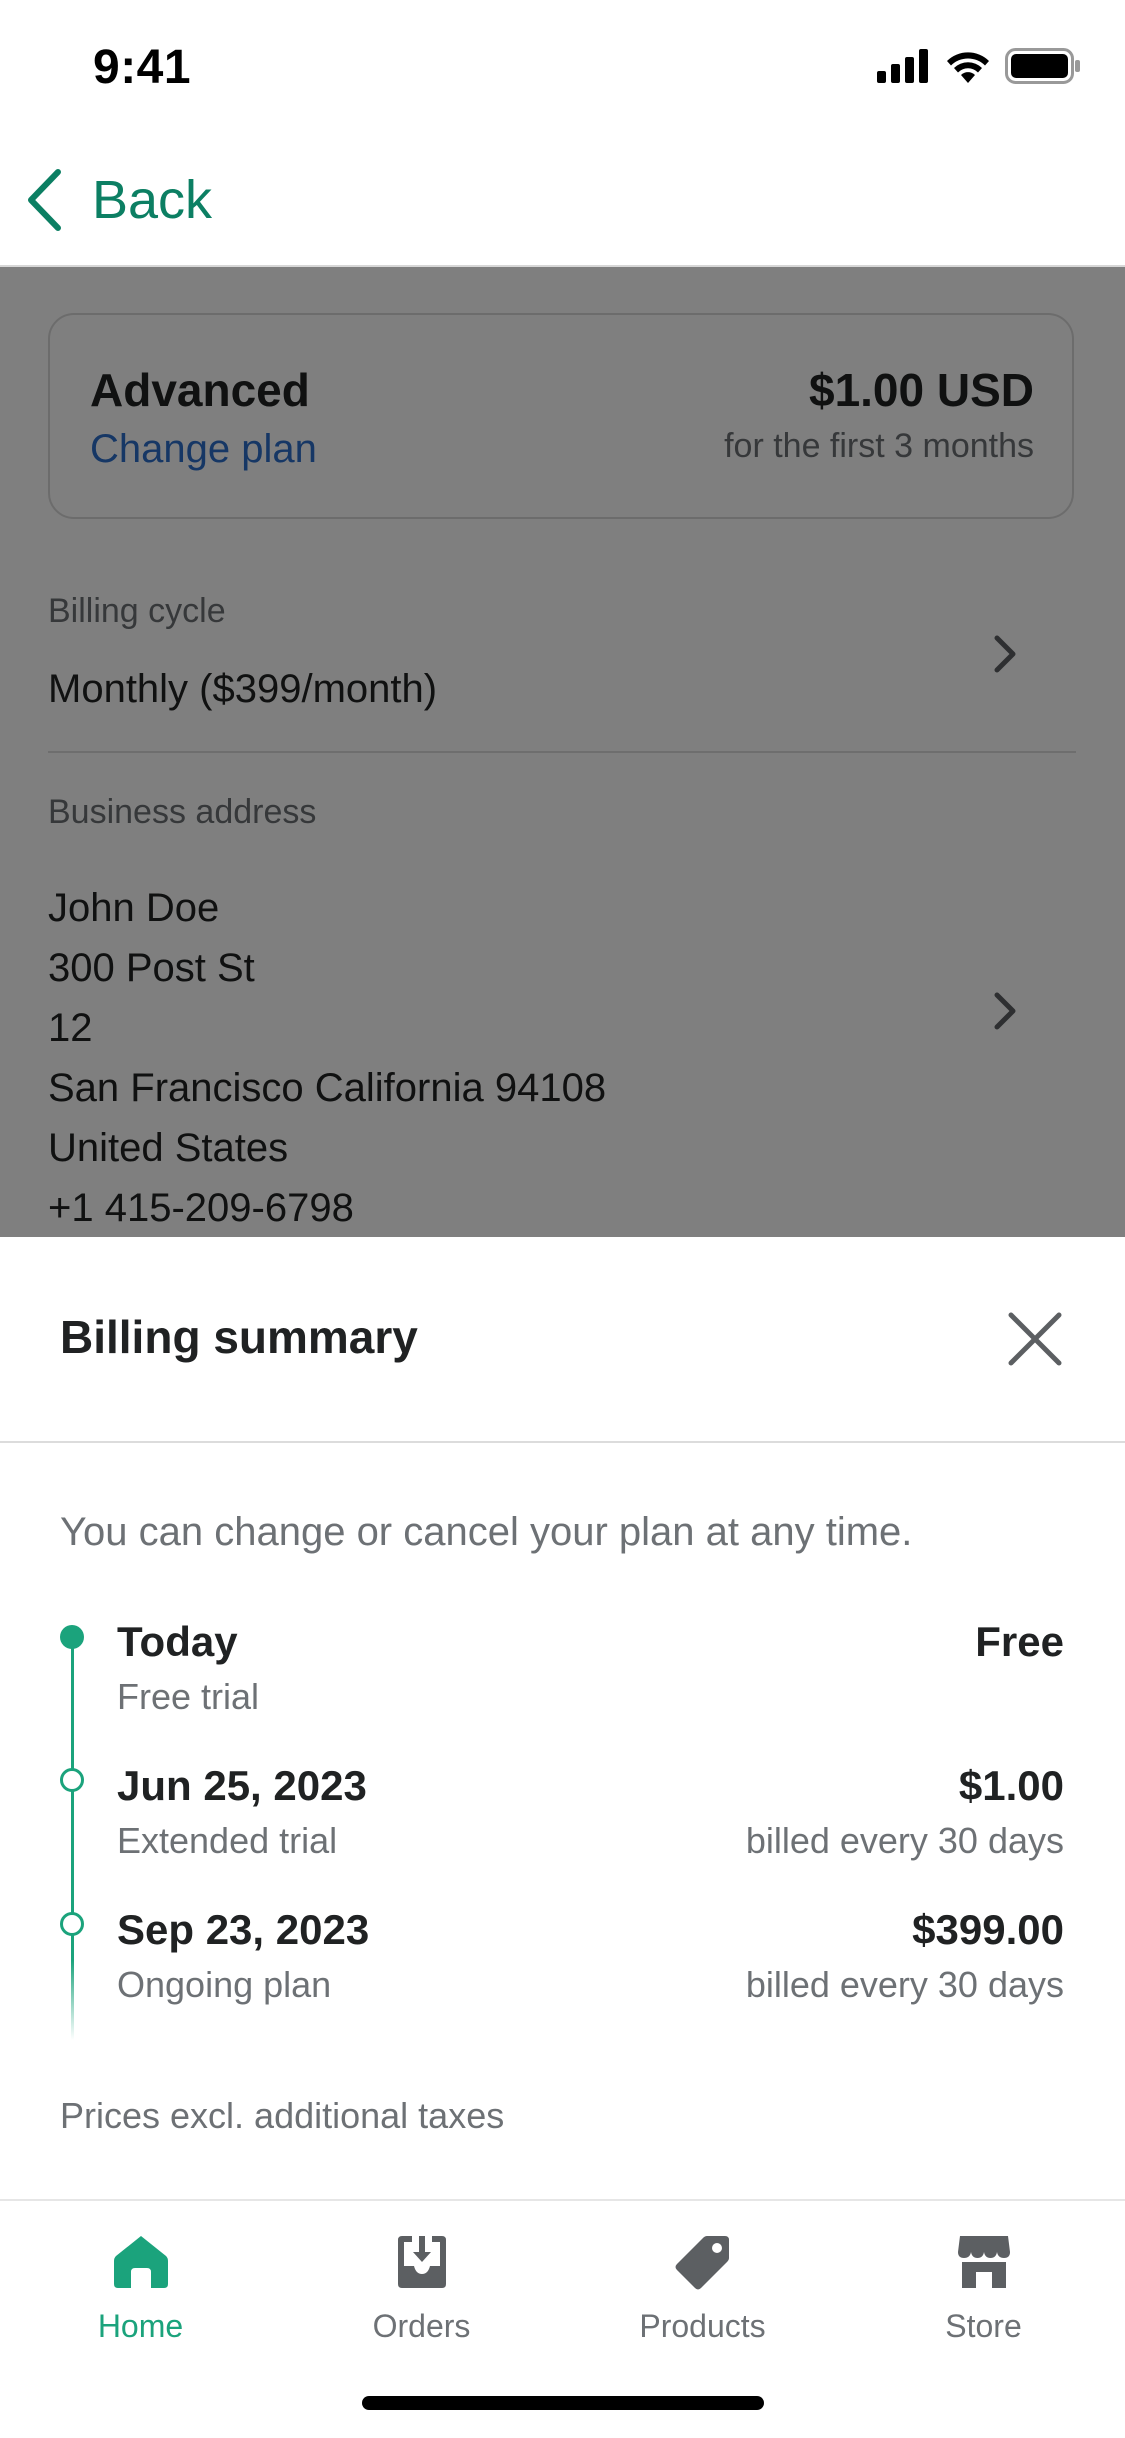 Image resolution: width=1125 pixels, height=2438 pixels. I want to click on tab-label: Home, so click(140, 2326).